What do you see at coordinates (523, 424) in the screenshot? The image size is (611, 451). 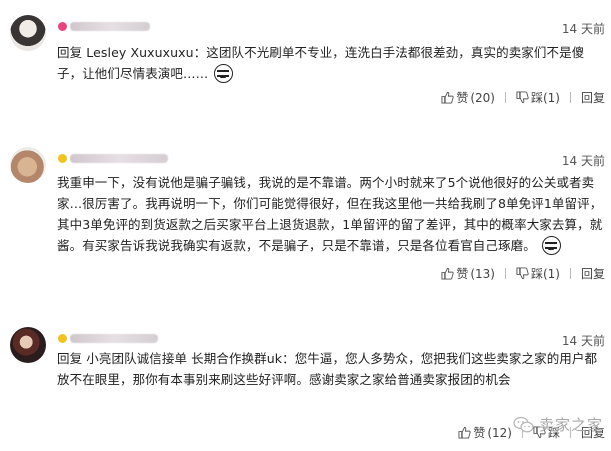 I see `wechat-icon` at bounding box center [523, 424].